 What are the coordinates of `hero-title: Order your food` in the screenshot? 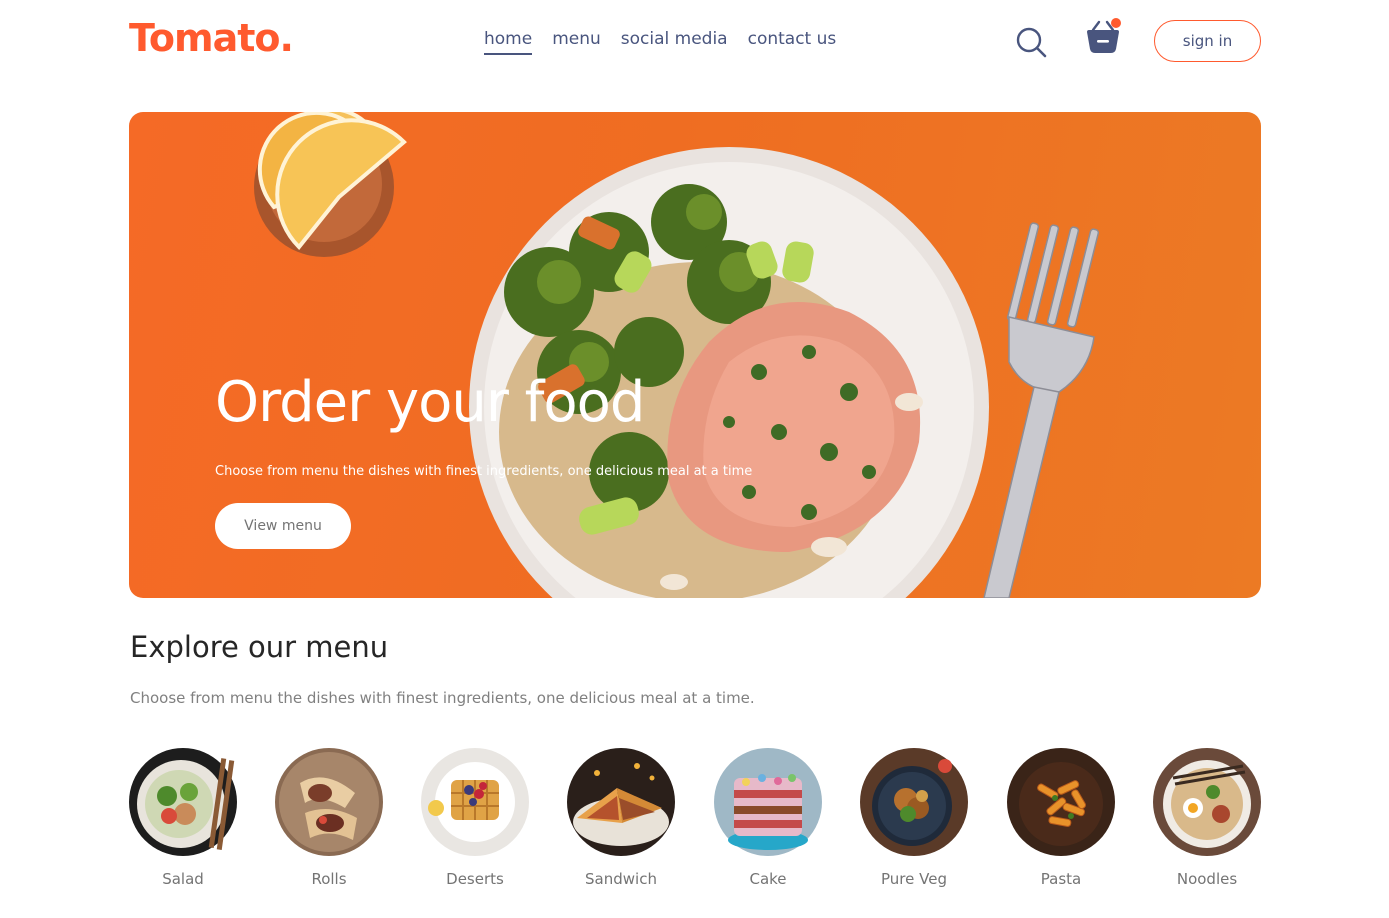 It's located at (430, 402).